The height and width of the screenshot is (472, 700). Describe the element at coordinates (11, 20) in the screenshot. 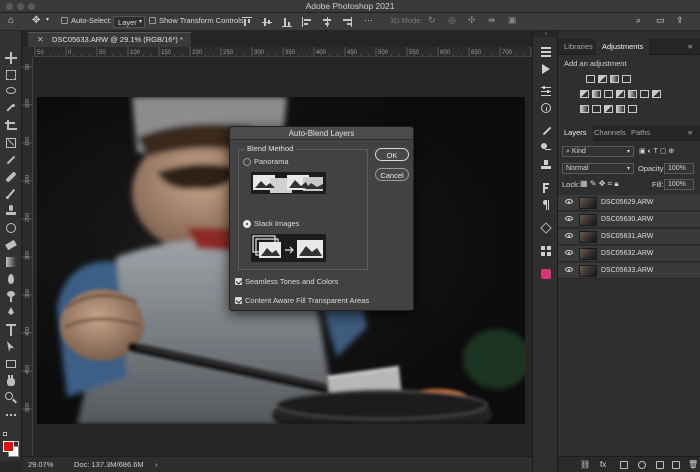

I see `home-icon: ⌂` at that location.